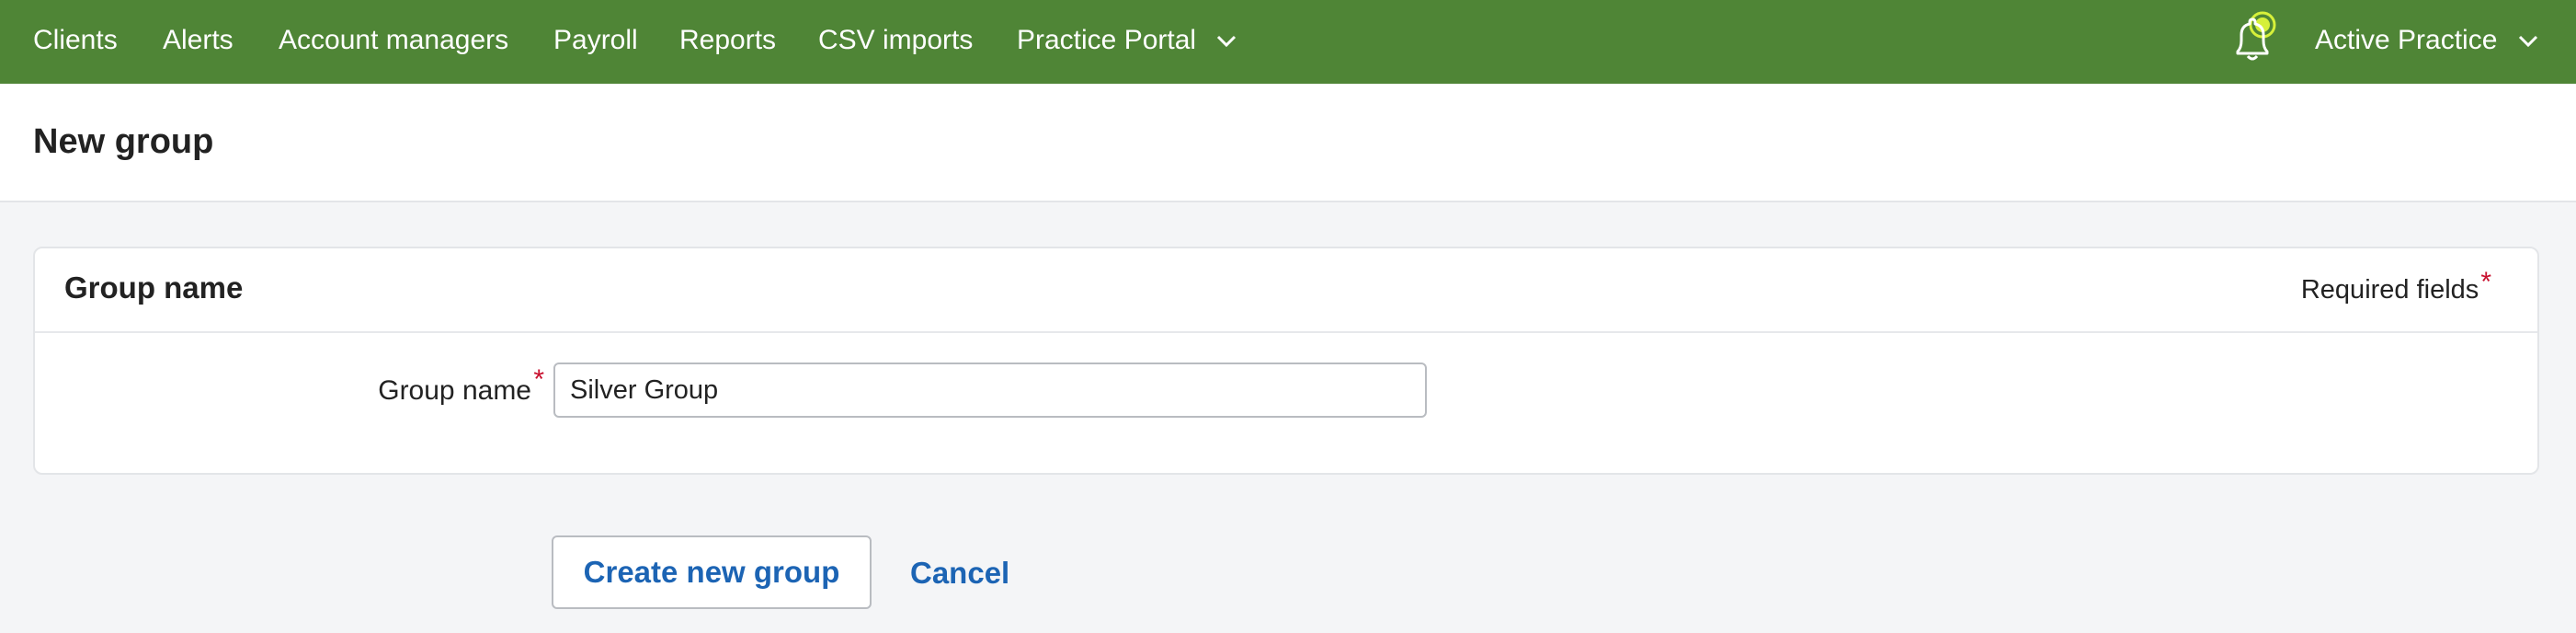  I want to click on card-header: Group name Required fields*, so click(1286, 290).